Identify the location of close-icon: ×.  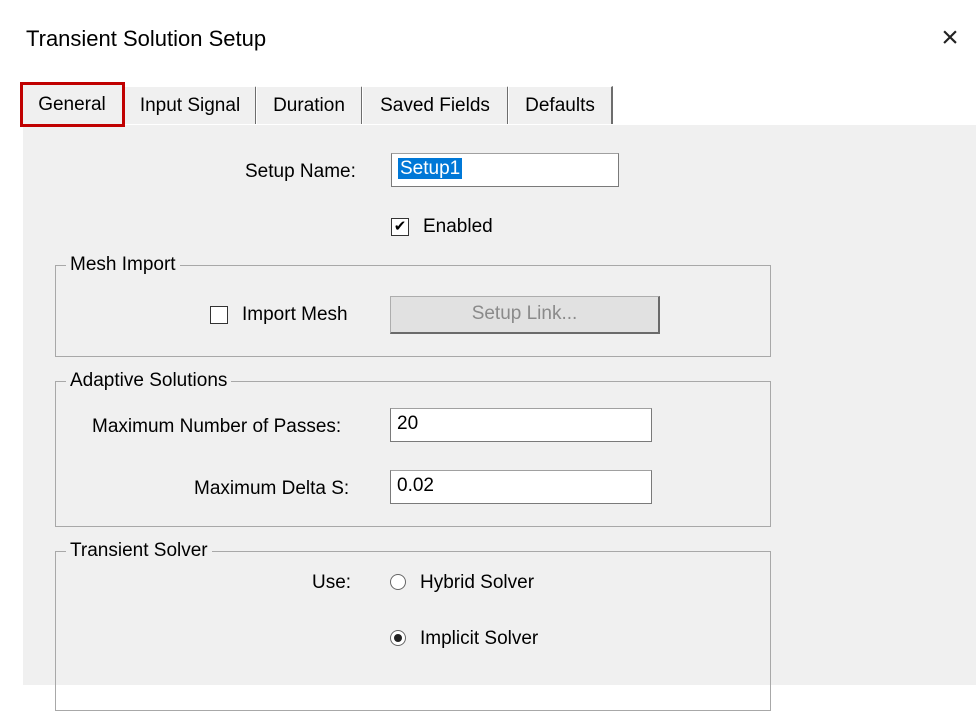
(950, 37).